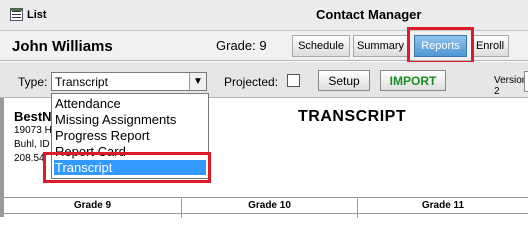  Describe the element at coordinates (369, 14) in the screenshot. I see `app-title: Contact Manager` at that location.